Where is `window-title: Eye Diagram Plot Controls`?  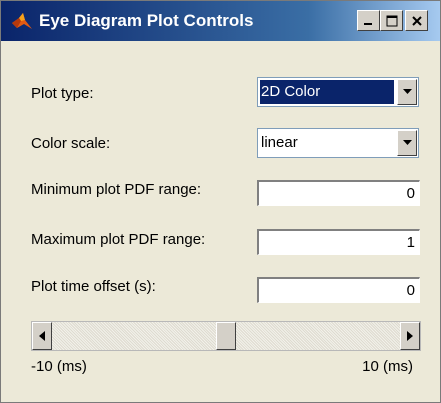 window-title: Eye Diagram Plot Controls is located at coordinates (146, 20).